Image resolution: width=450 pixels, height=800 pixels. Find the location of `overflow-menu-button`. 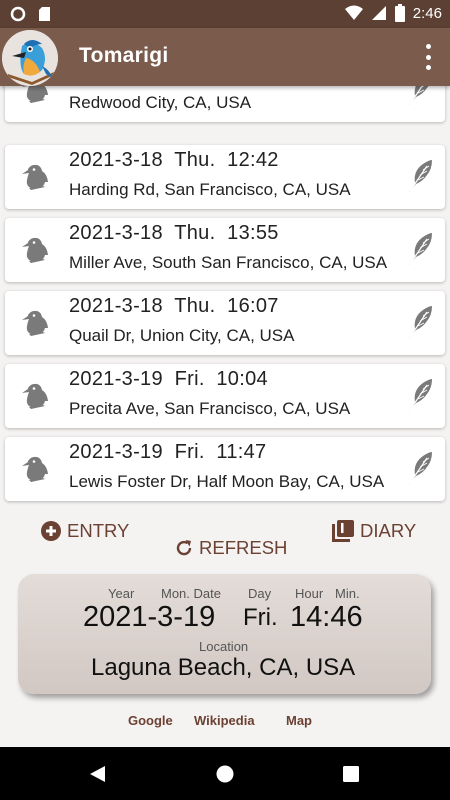

overflow-menu-button is located at coordinates (428, 57).